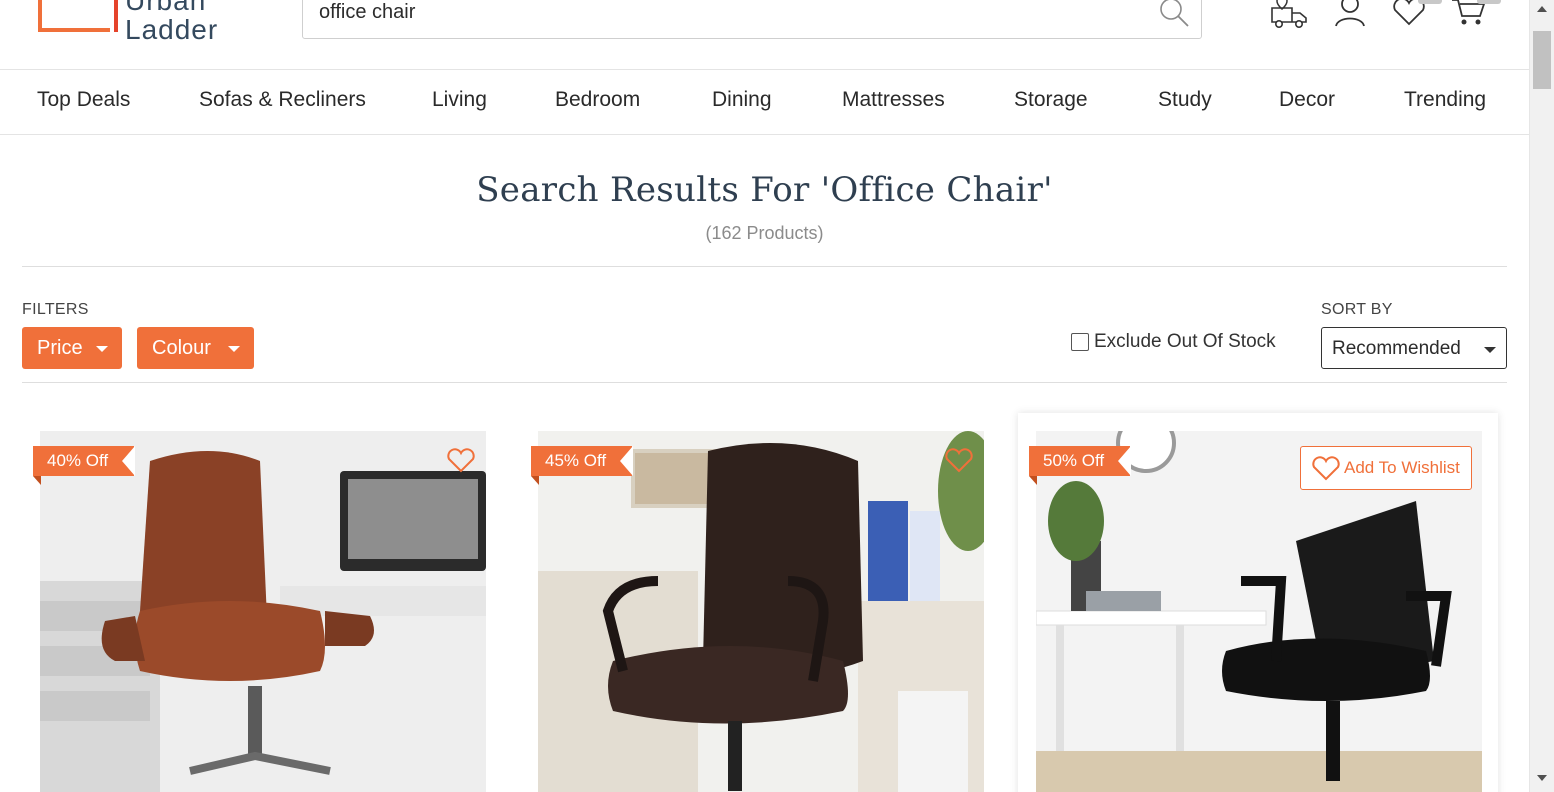 Image resolution: width=1554 pixels, height=792 pixels. I want to click on exclude-out-of-stock-label: Exclude Out Of Stock, so click(1185, 342).